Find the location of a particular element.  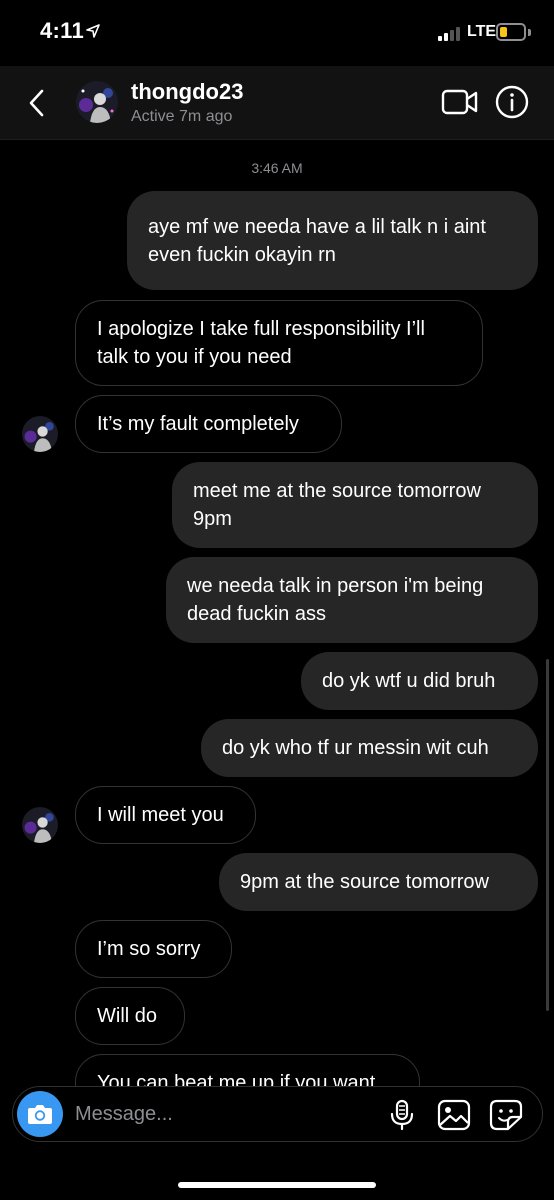

chat-header: thongdo23 Active 7m ago is located at coordinates (277, 103).